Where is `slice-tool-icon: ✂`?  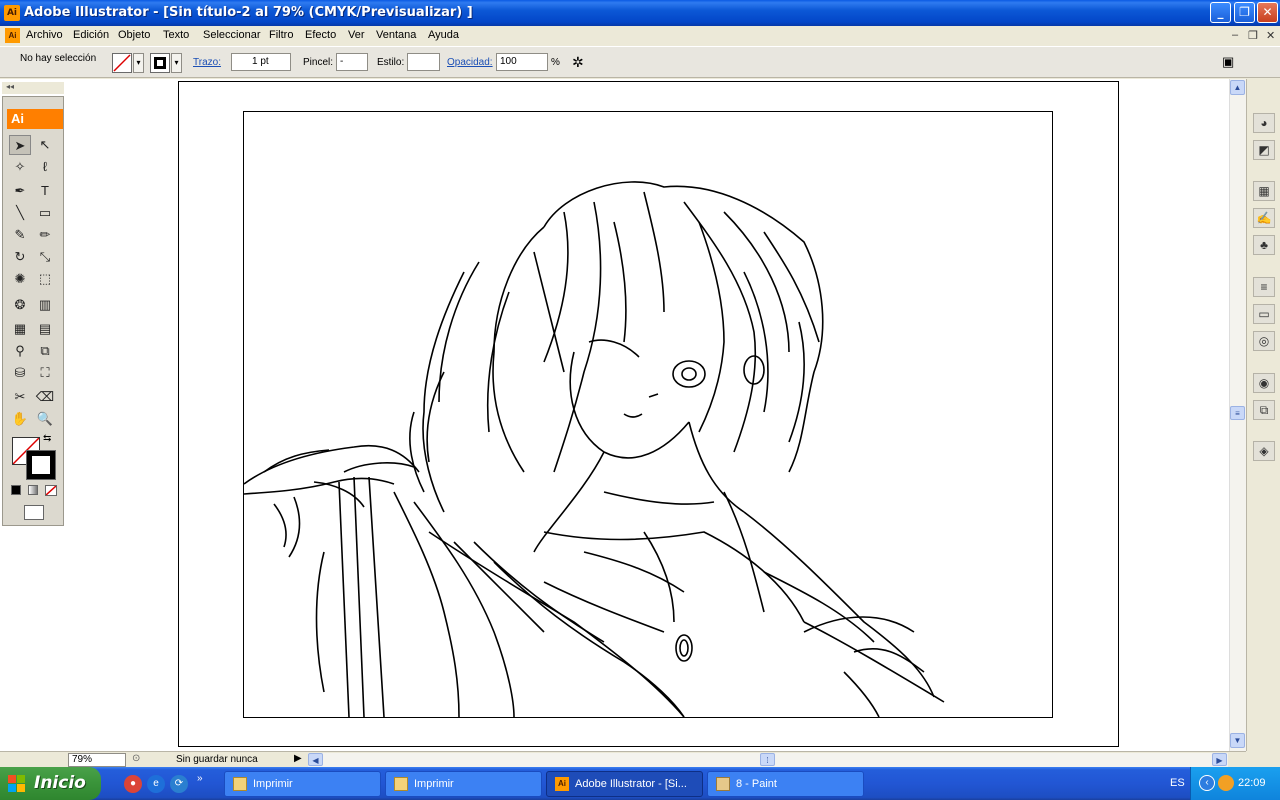
slice-tool-icon: ✂ is located at coordinates (20, 397).